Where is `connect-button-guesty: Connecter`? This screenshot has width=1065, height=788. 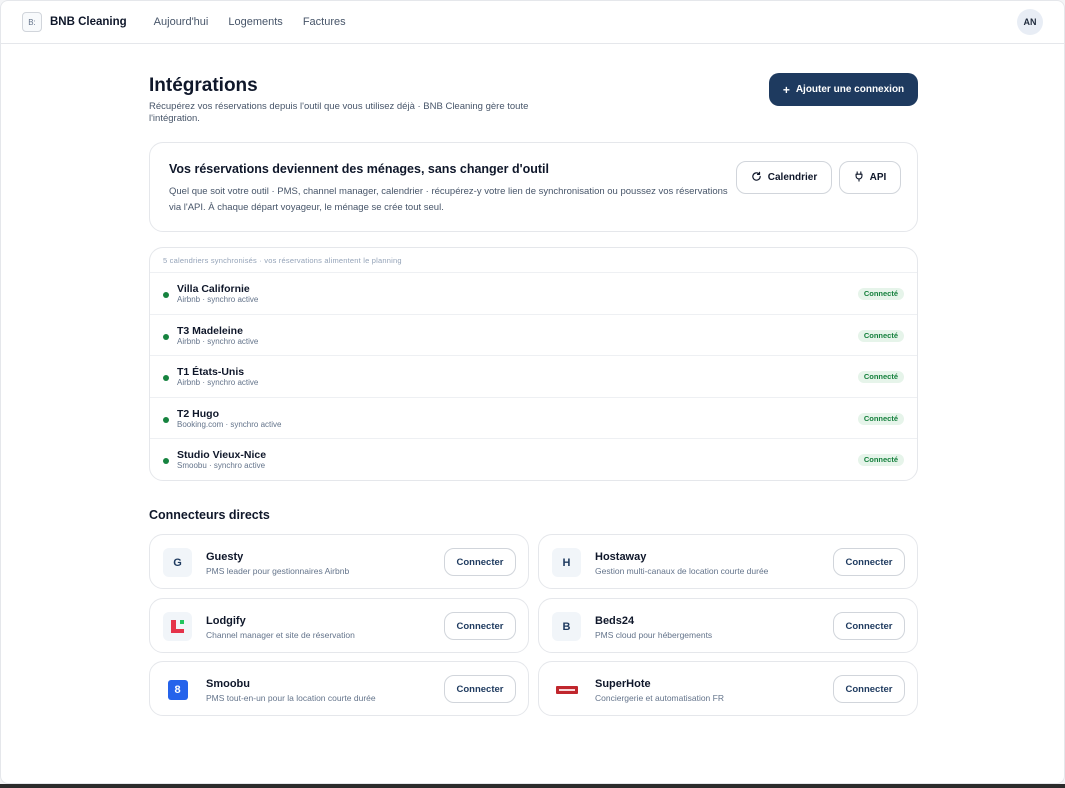
connect-button-guesty: Connecter is located at coordinates (480, 562).